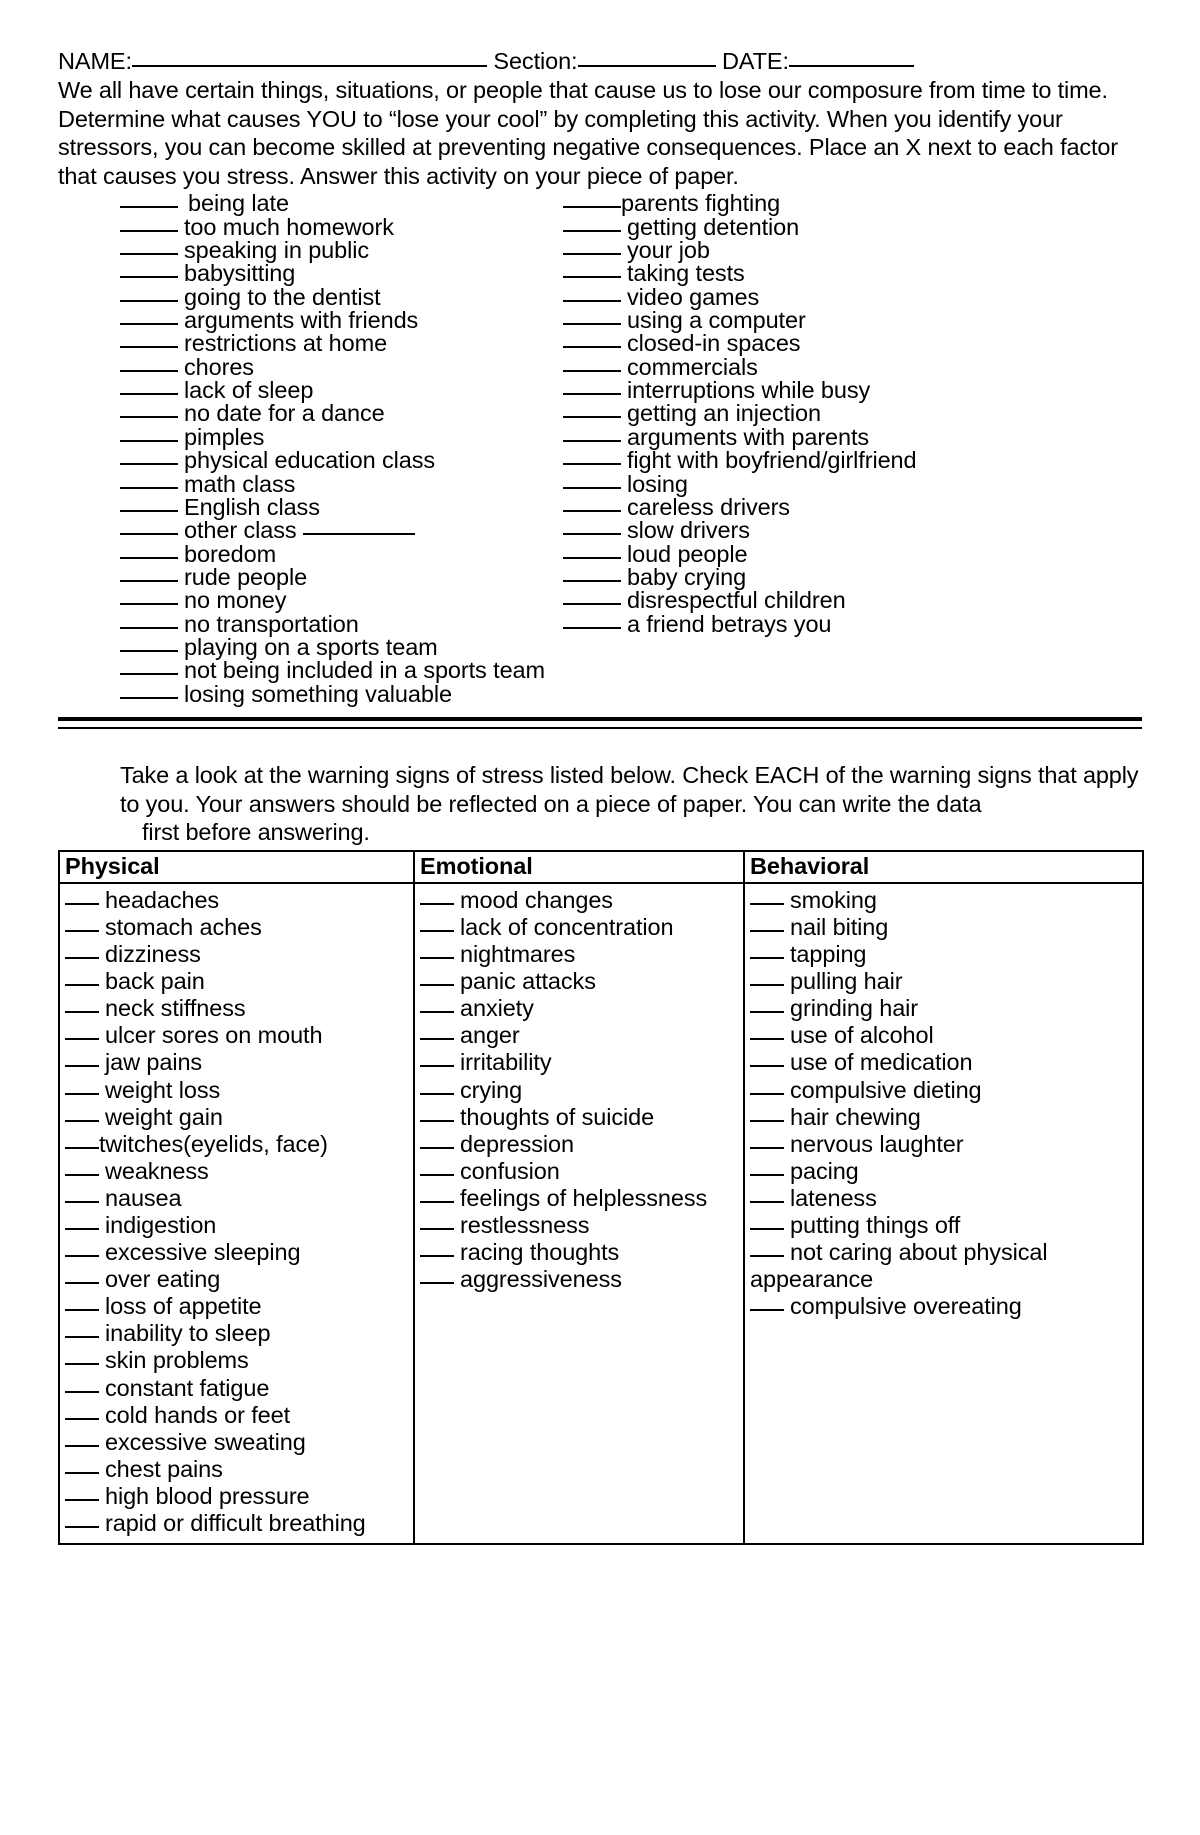  Describe the element at coordinates (946, 1090) in the screenshot. I see `list-item: compulsive dieting` at that location.